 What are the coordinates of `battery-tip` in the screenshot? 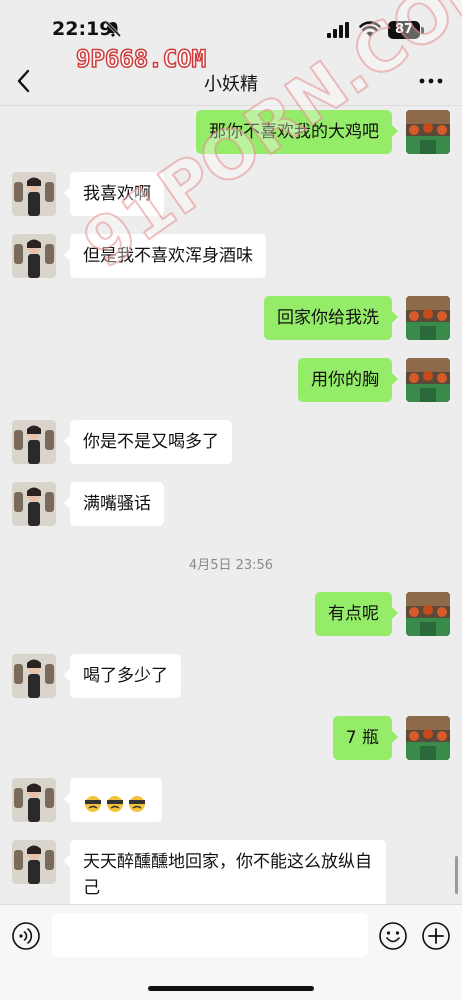 It's located at (422, 30).